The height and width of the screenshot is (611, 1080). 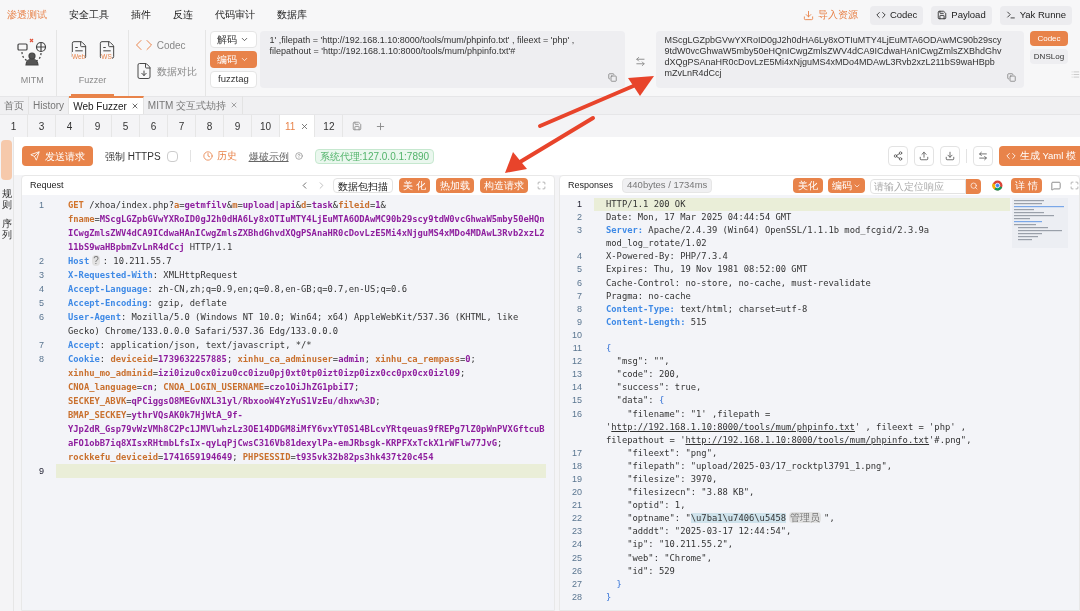 What do you see at coordinates (237, 289) in the screenshot?
I see `code-line: Accept-Language: zh-CN,zh;q=0.9,en;q=0.8,en-GB;q=0.7,en-US;q=0.6` at bounding box center [237, 289].